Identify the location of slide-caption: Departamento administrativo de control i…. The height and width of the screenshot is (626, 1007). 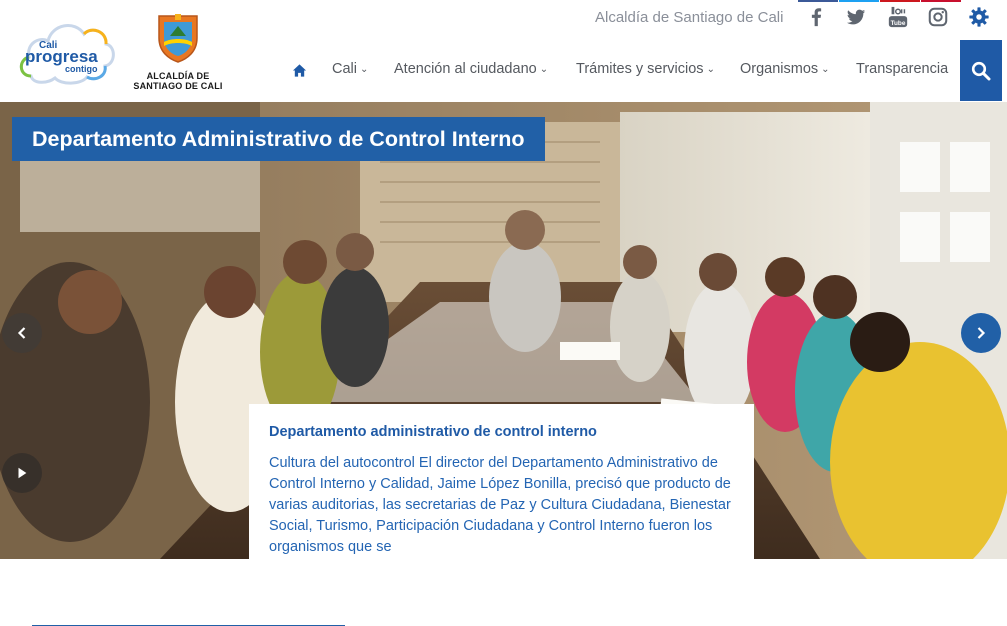
(501, 481).